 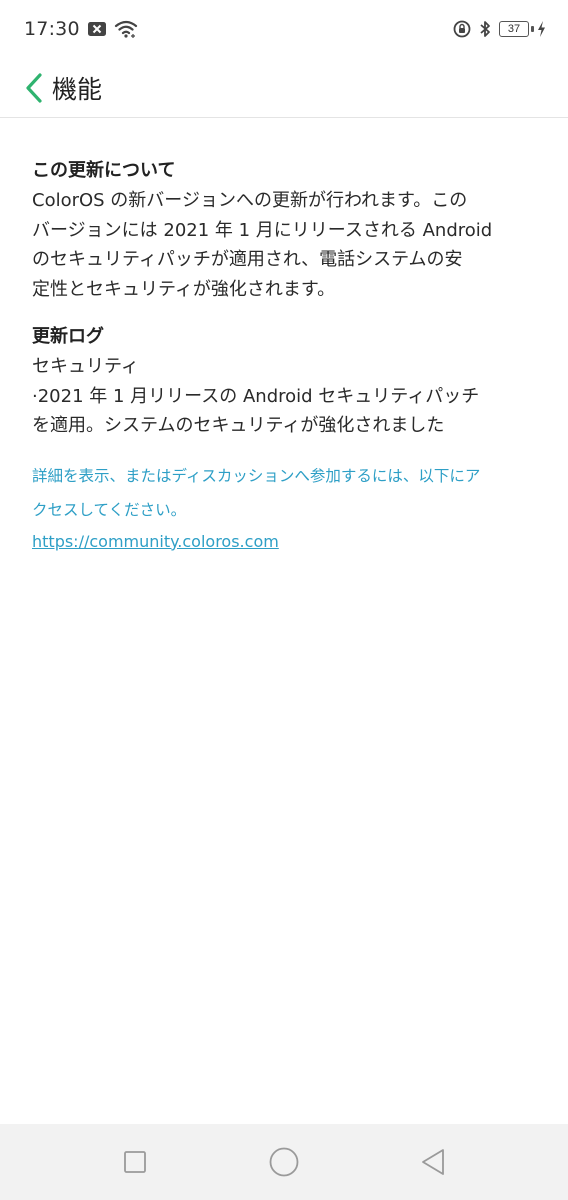 I want to click on about-line: 定性とセキュリティが強化されます。, so click(x=184, y=289).